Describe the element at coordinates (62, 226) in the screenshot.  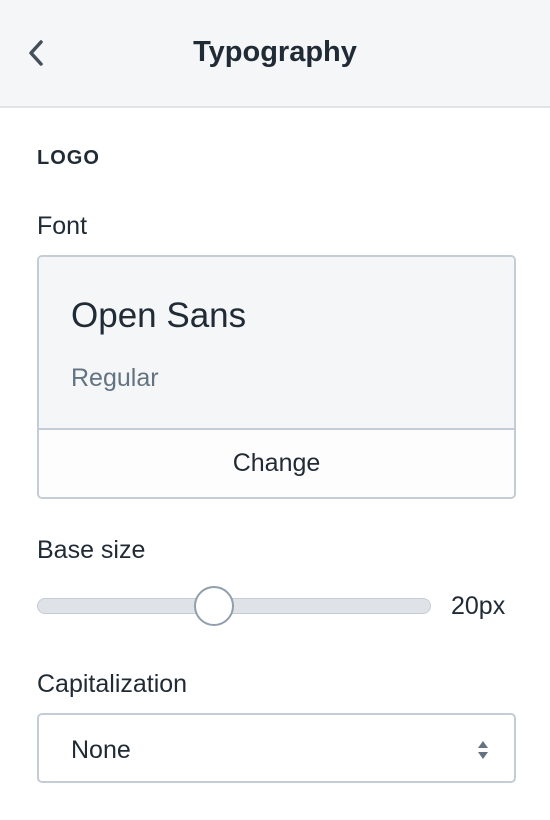
I see `font-label: Font` at that location.